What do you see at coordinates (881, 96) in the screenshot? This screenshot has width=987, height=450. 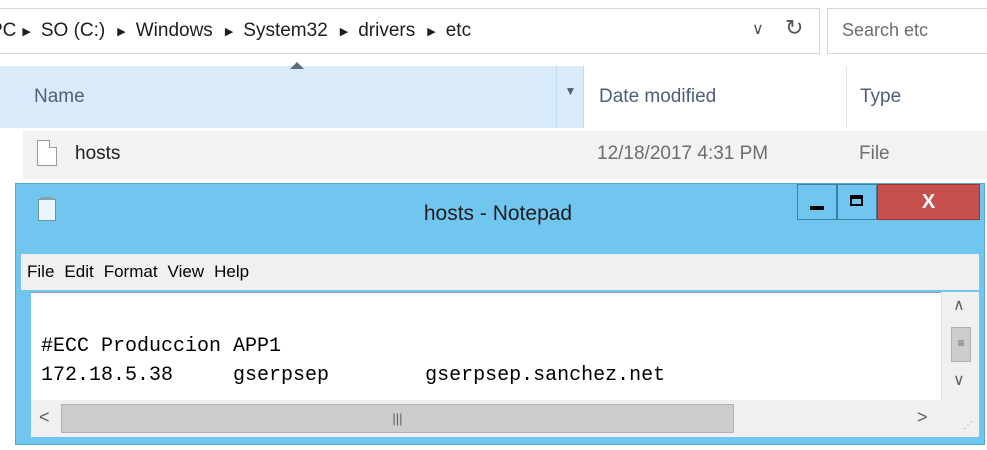 I see `column-label-type: Type` at bounding box center [881, 96].